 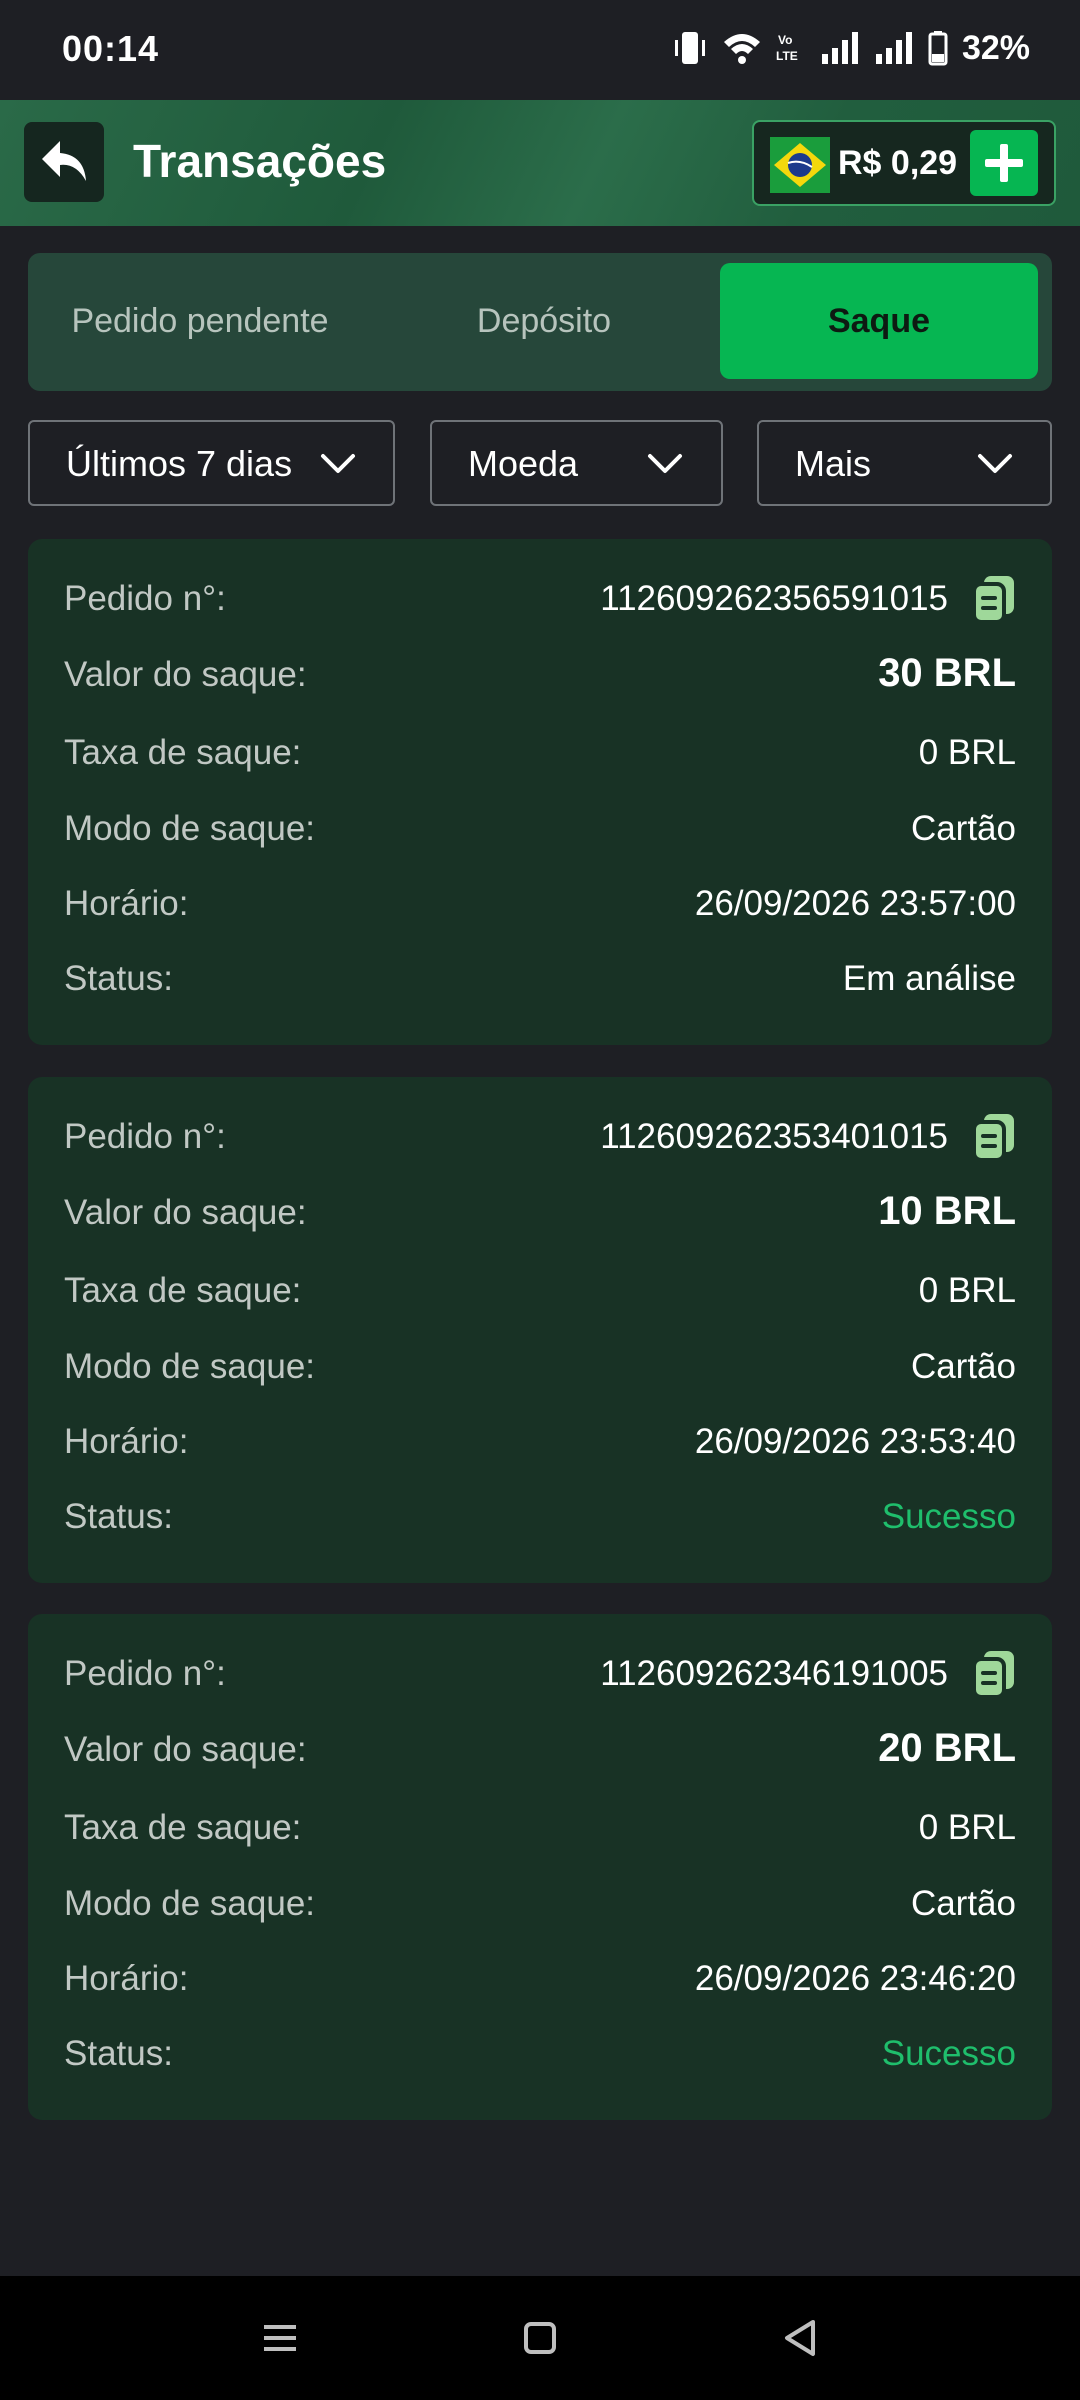 I want to click on amount-row: Valor do saque: 30 BRL, so click(x=540, y=675).